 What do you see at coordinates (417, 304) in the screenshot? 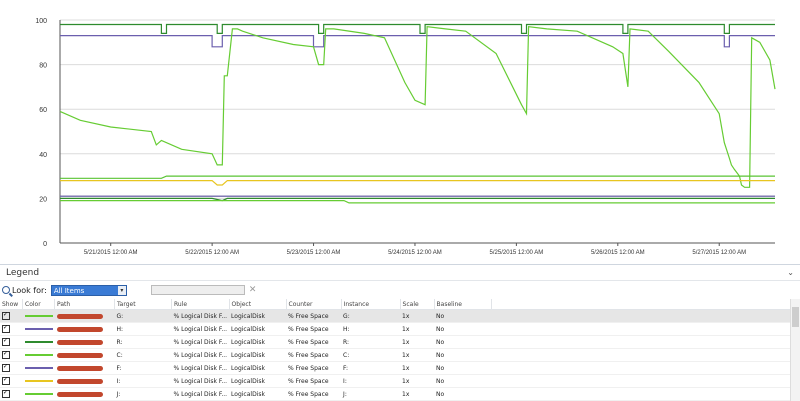
I see `column-header-scale: Scale` at bounding box center [417, 304].